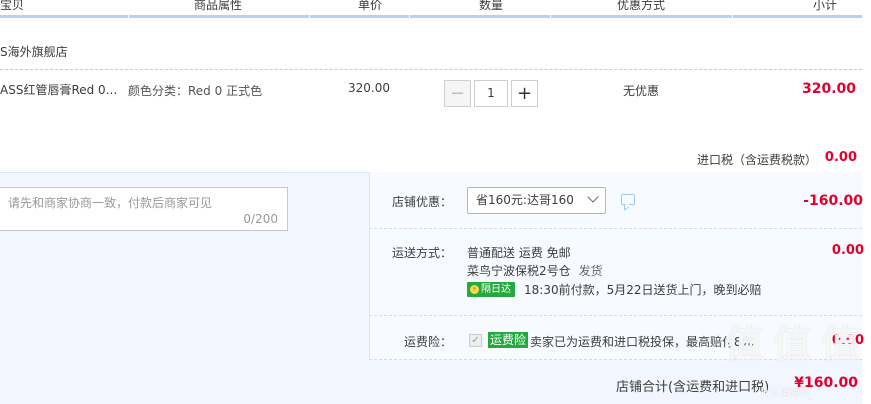 The height and width of the screenshot is (404, 871). What do you see at coordinates (641, 91) in the screenshot?
I see `item-promo: 无优惠` at bounding box center [641, 91].